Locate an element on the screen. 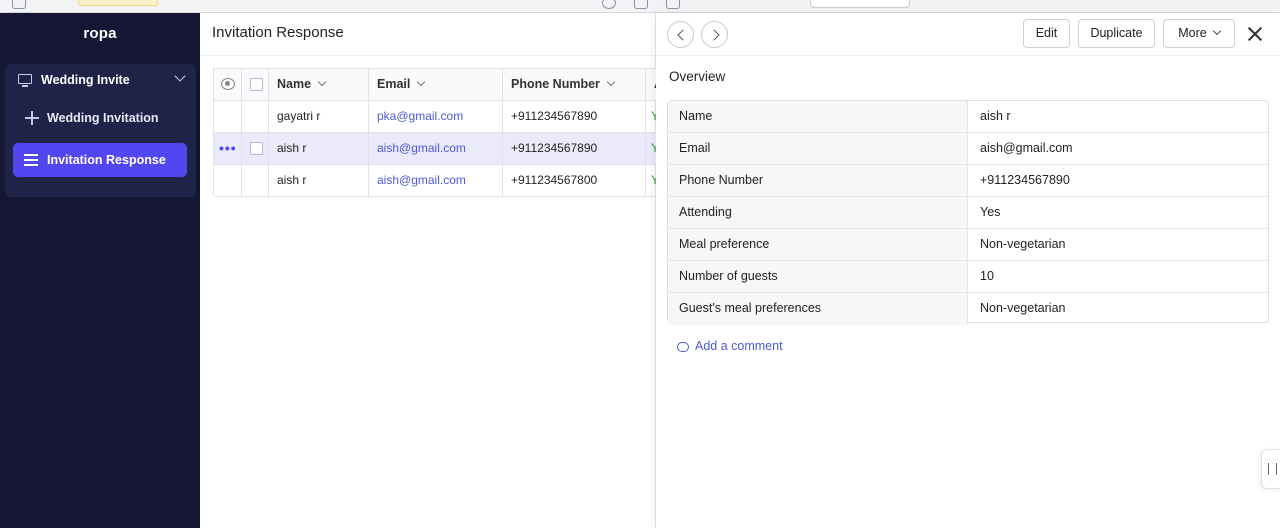 Image resolution: width=1280 pixels, height=528 pixels. brand-logo: ropa is located at coordinates (100, 33).